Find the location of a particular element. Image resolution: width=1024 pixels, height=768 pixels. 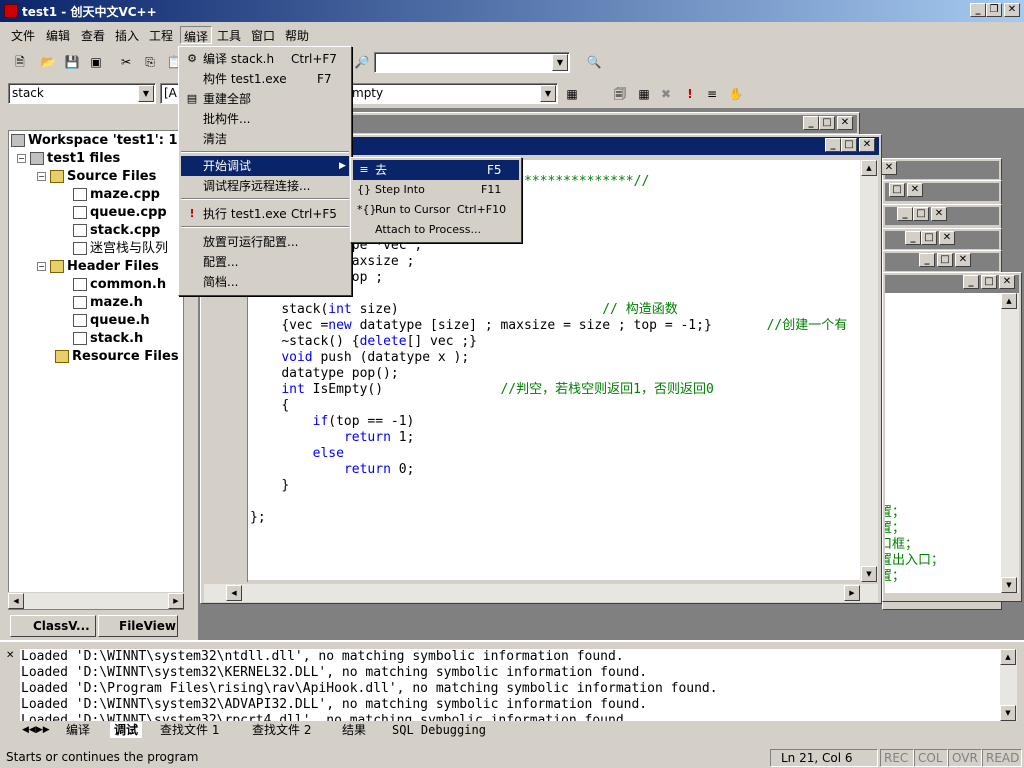

breakpoint-hand-icon: ✋ is located at coordinates (736, 94).